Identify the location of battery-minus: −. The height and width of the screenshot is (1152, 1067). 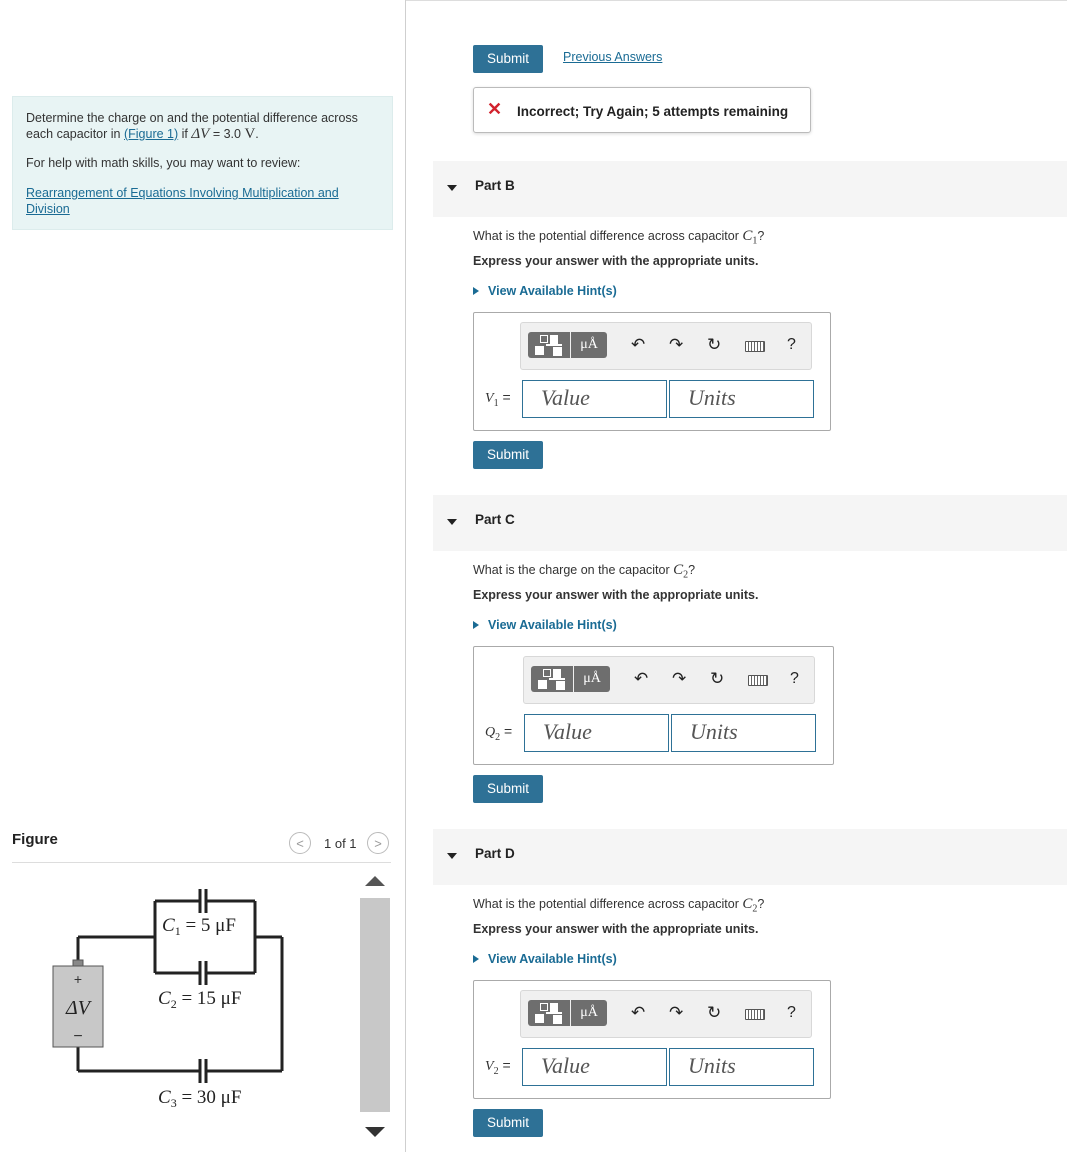
(77, 1036).